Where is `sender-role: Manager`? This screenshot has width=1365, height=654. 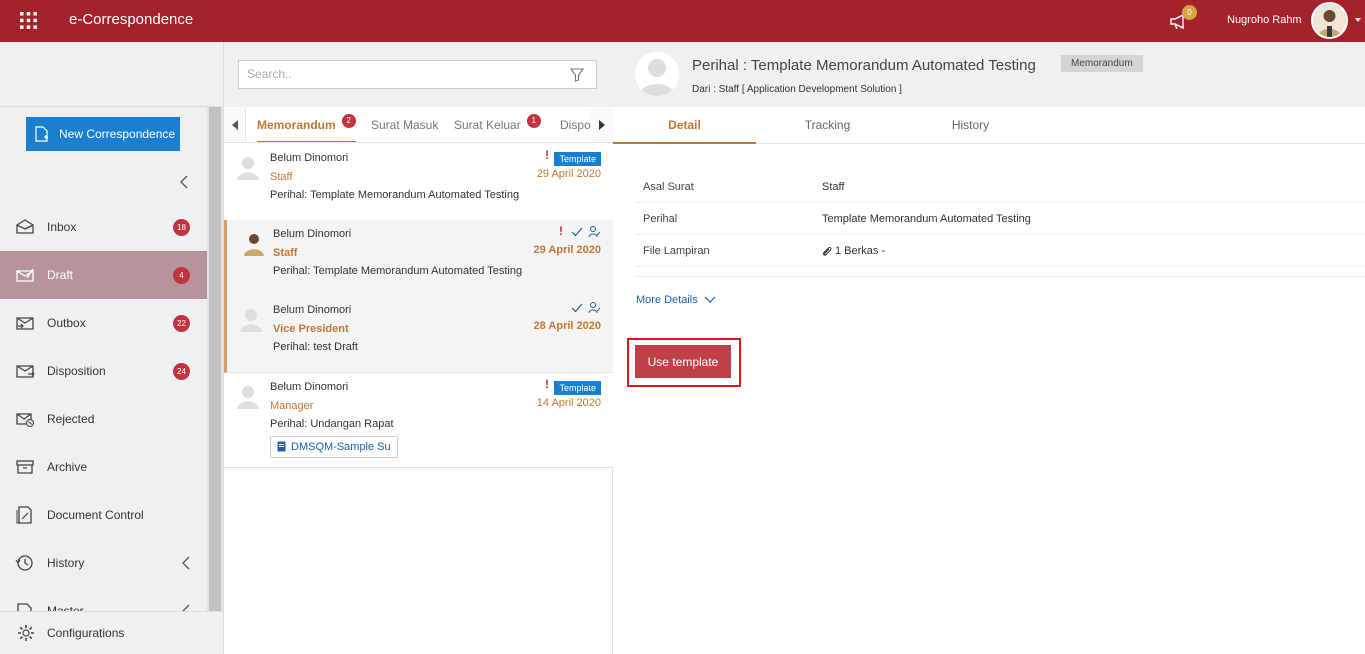 sender-role: Manager is located at coordinates (292, 406).